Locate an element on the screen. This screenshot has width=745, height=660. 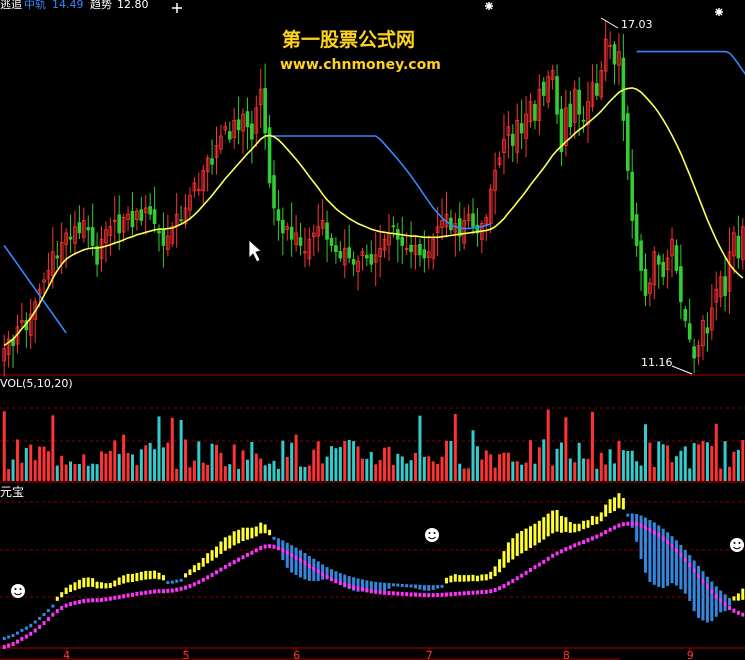
mouse-cursor-icon is located at coordinates (255, 251).